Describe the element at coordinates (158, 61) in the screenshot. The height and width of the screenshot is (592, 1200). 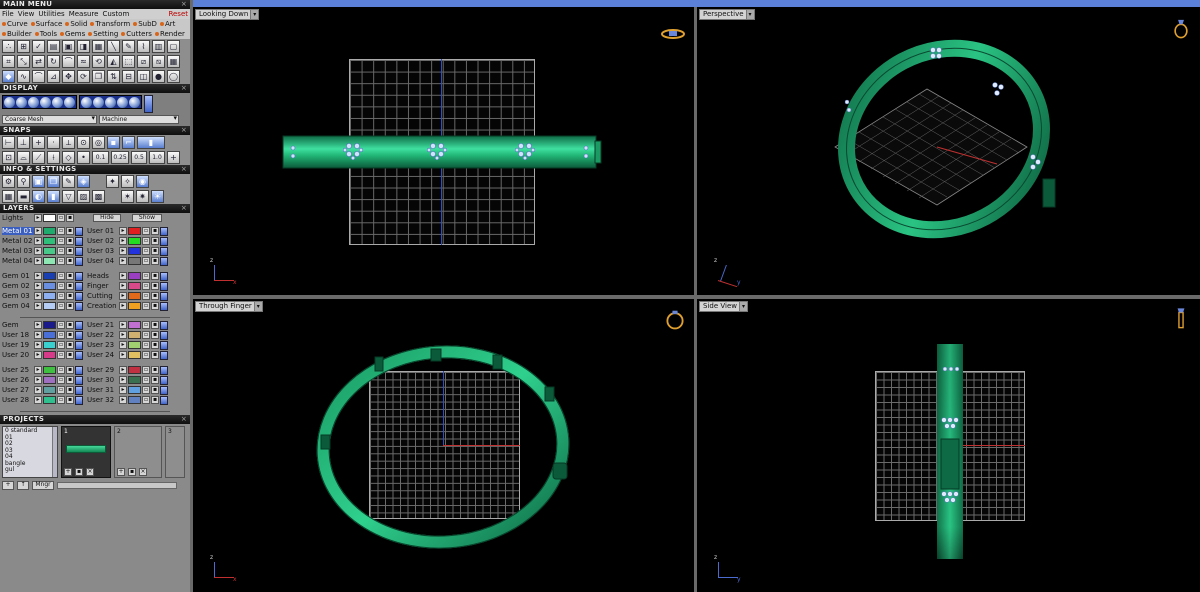
I see `join-tool-icon: ⧅` at that location.